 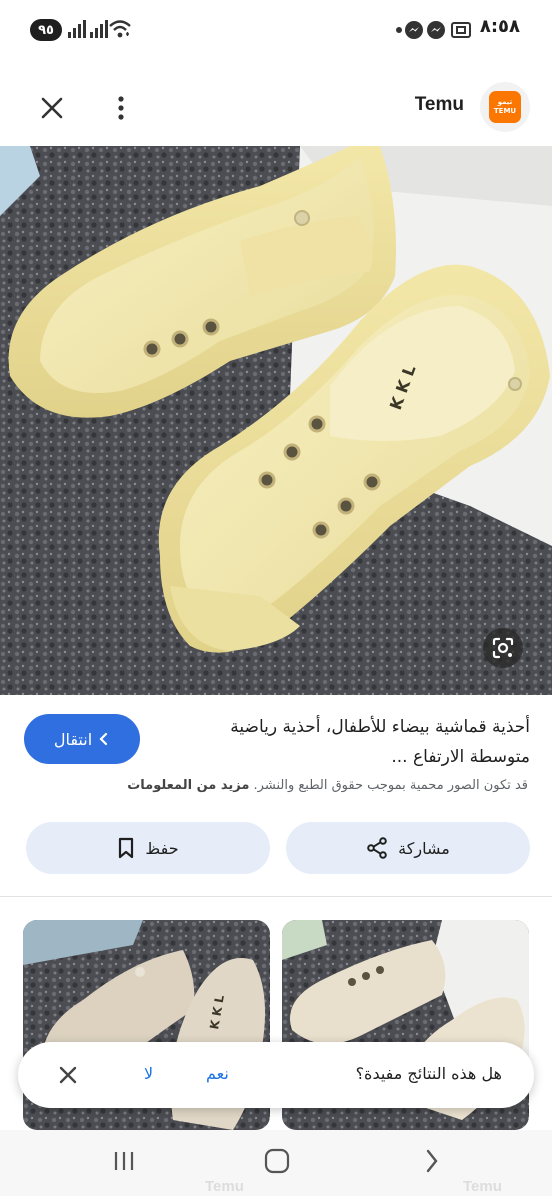 I want to click on header: Temu تيمو TEMU, so click(x=276, y=103).